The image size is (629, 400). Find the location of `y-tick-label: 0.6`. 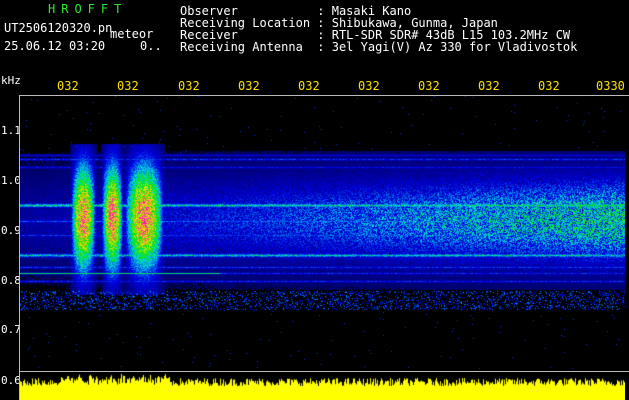

y-tick-label: 0.6 is located at coordinates (11, 380).